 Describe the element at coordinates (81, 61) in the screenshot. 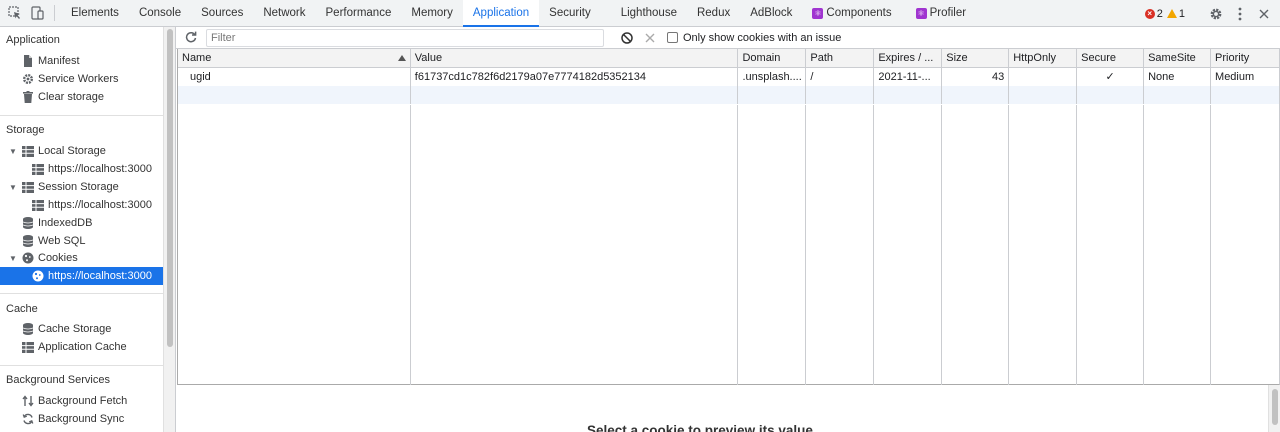

I see `sidebar-item-manifest: Manifest` at that location.